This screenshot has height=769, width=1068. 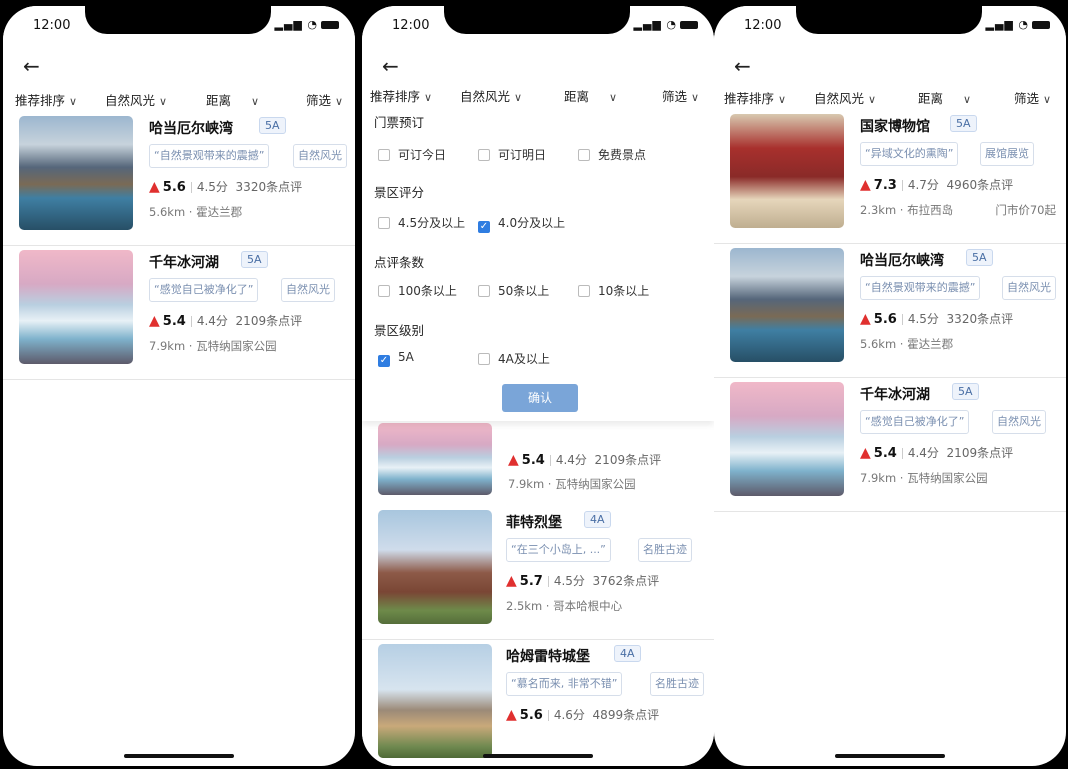 I want to click on level-section-title: 景区级别, so click(x=399, y=330).